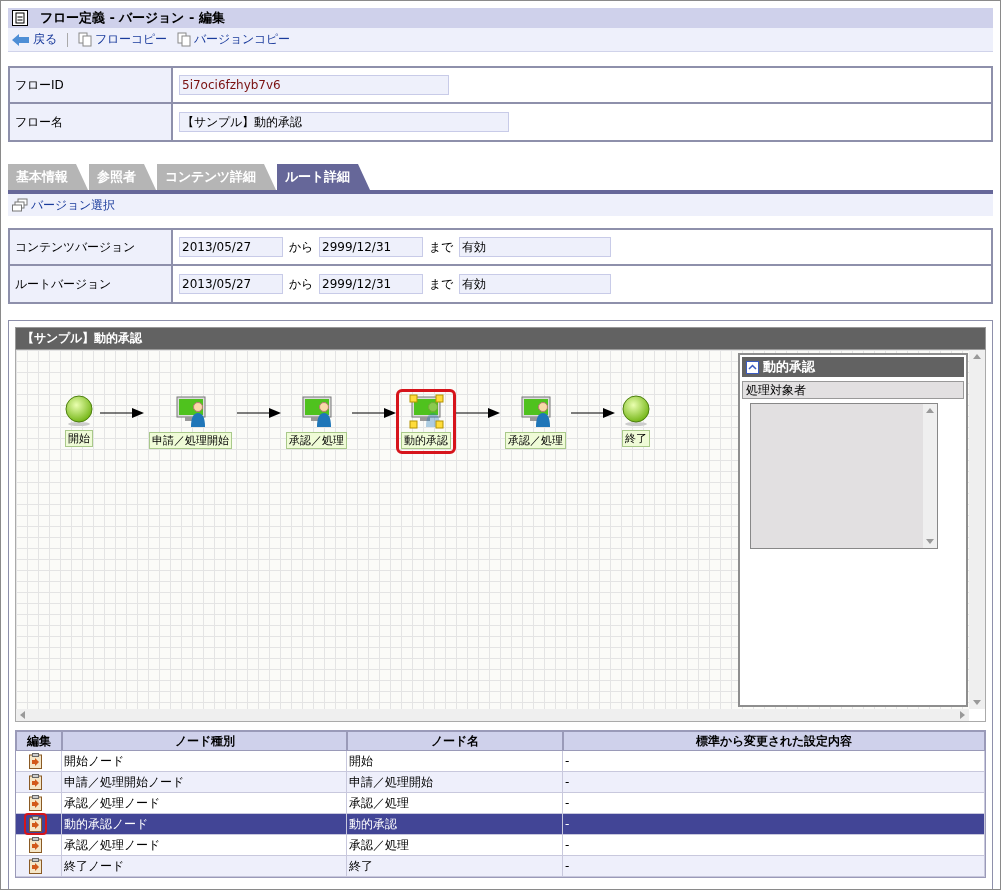 This screenshot has height=890, width=1001. I want to click on diagram-title: 【サンプル】動的承認, so click(500, 338).